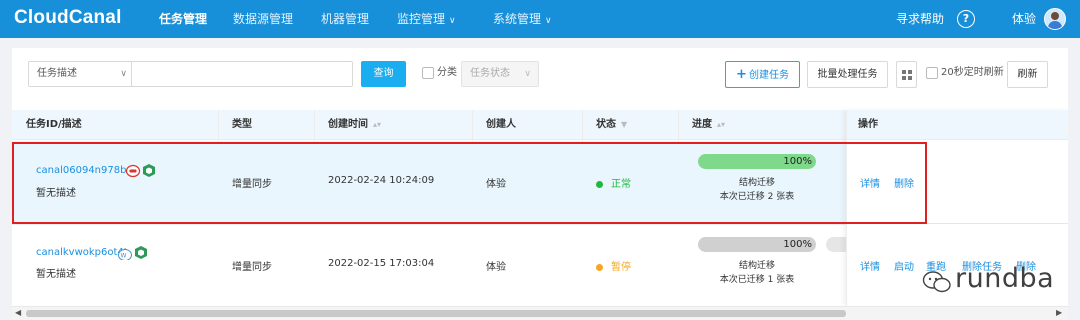 The height and width of the screenshot is (320, 1080). I want to click on status-dot-icon, so click(599, 267).